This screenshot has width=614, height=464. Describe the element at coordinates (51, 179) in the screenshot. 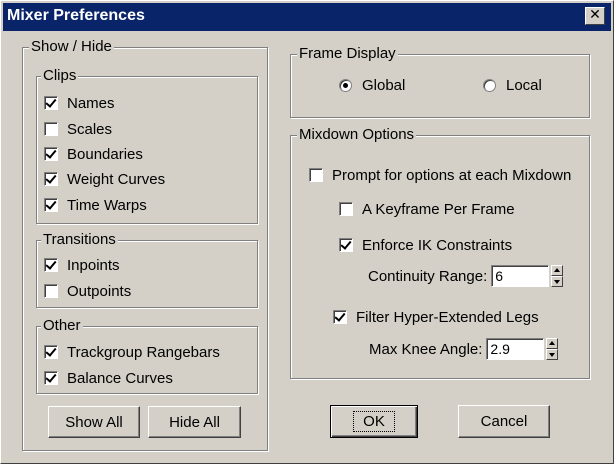

I see `weight-curves-checkbox-box` at that location.